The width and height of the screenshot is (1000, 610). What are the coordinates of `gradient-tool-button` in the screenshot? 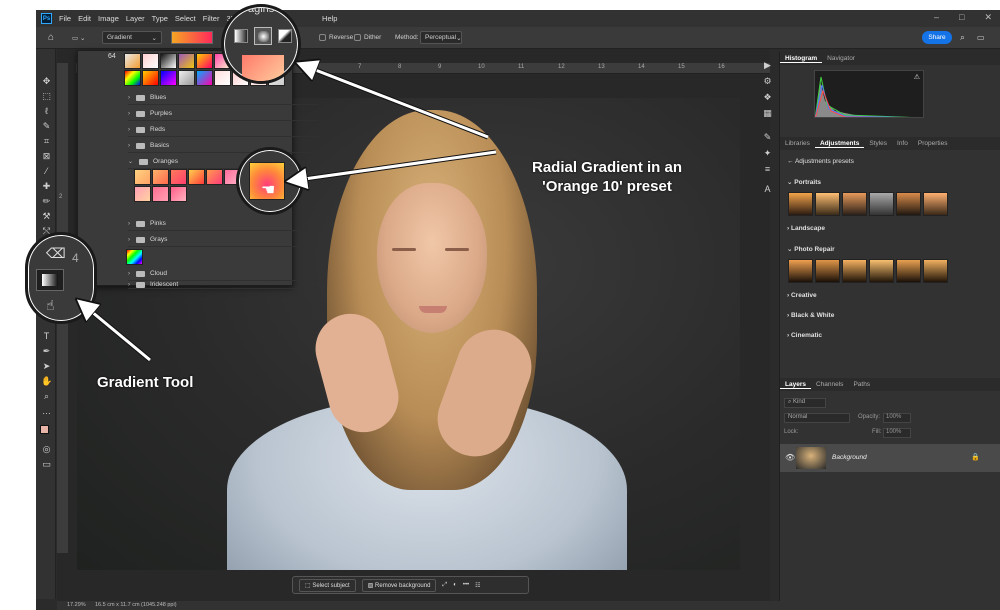 It's located at (50, 280).